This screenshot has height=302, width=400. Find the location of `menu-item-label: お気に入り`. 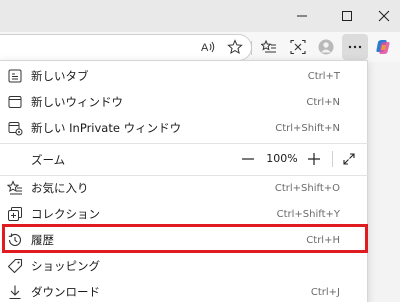

menu-item-label: お気に入り is located at coordinates (60, 188).